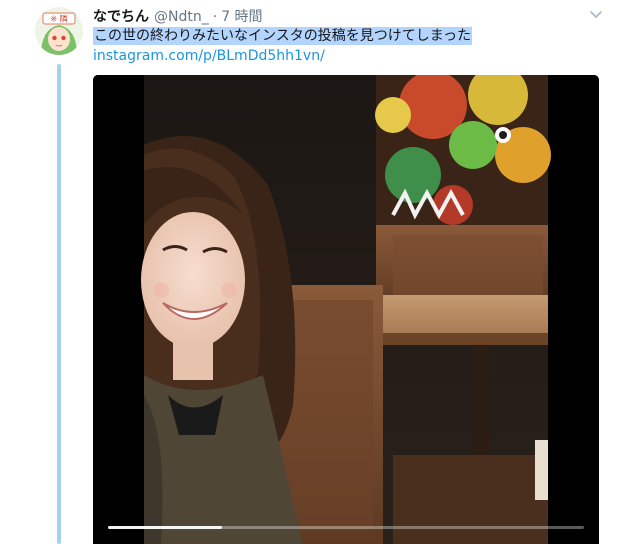 The height and width of the screenshot is (544, 636). What do you see at coordinates (346, 527) in the screenshot?
I see `video-progress-bar` at bounding box center [346, 527].